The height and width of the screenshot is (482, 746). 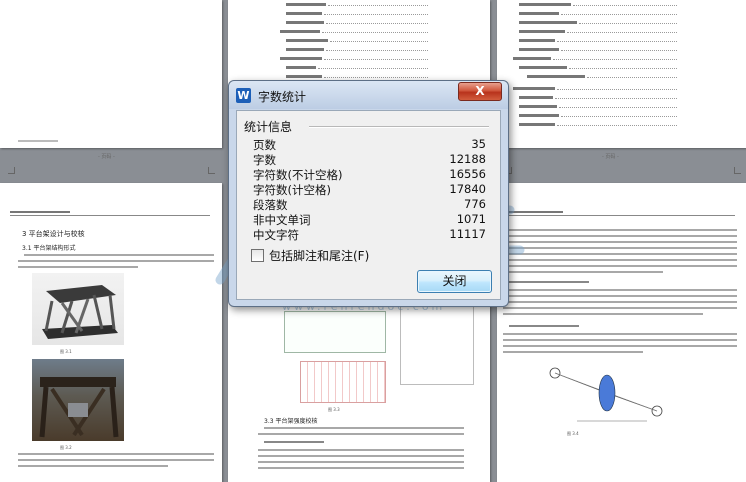 What do you see at coordinates (478, 144) in the screenshot?
I see `stat-value: 35` at bounding box center [478, 144].